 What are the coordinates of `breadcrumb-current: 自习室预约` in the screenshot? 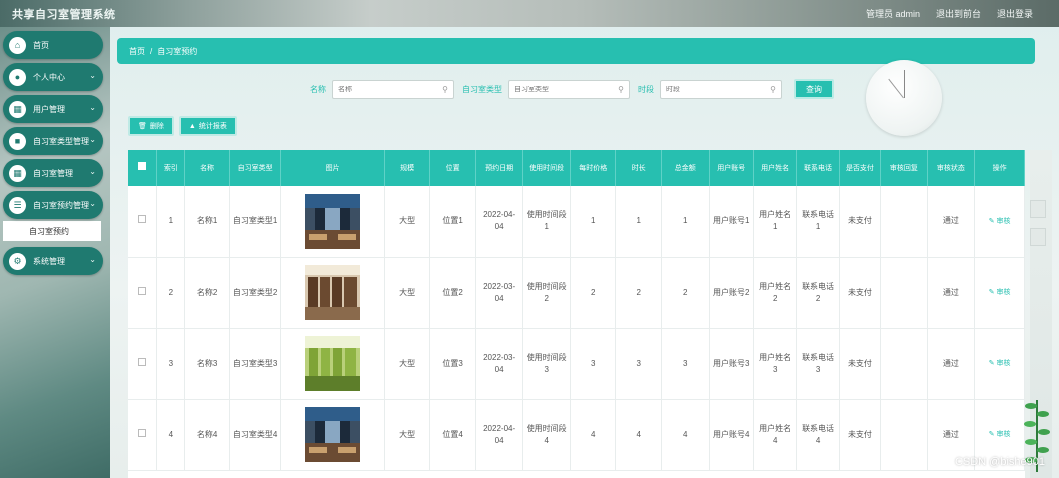 It's located at (177, 51).